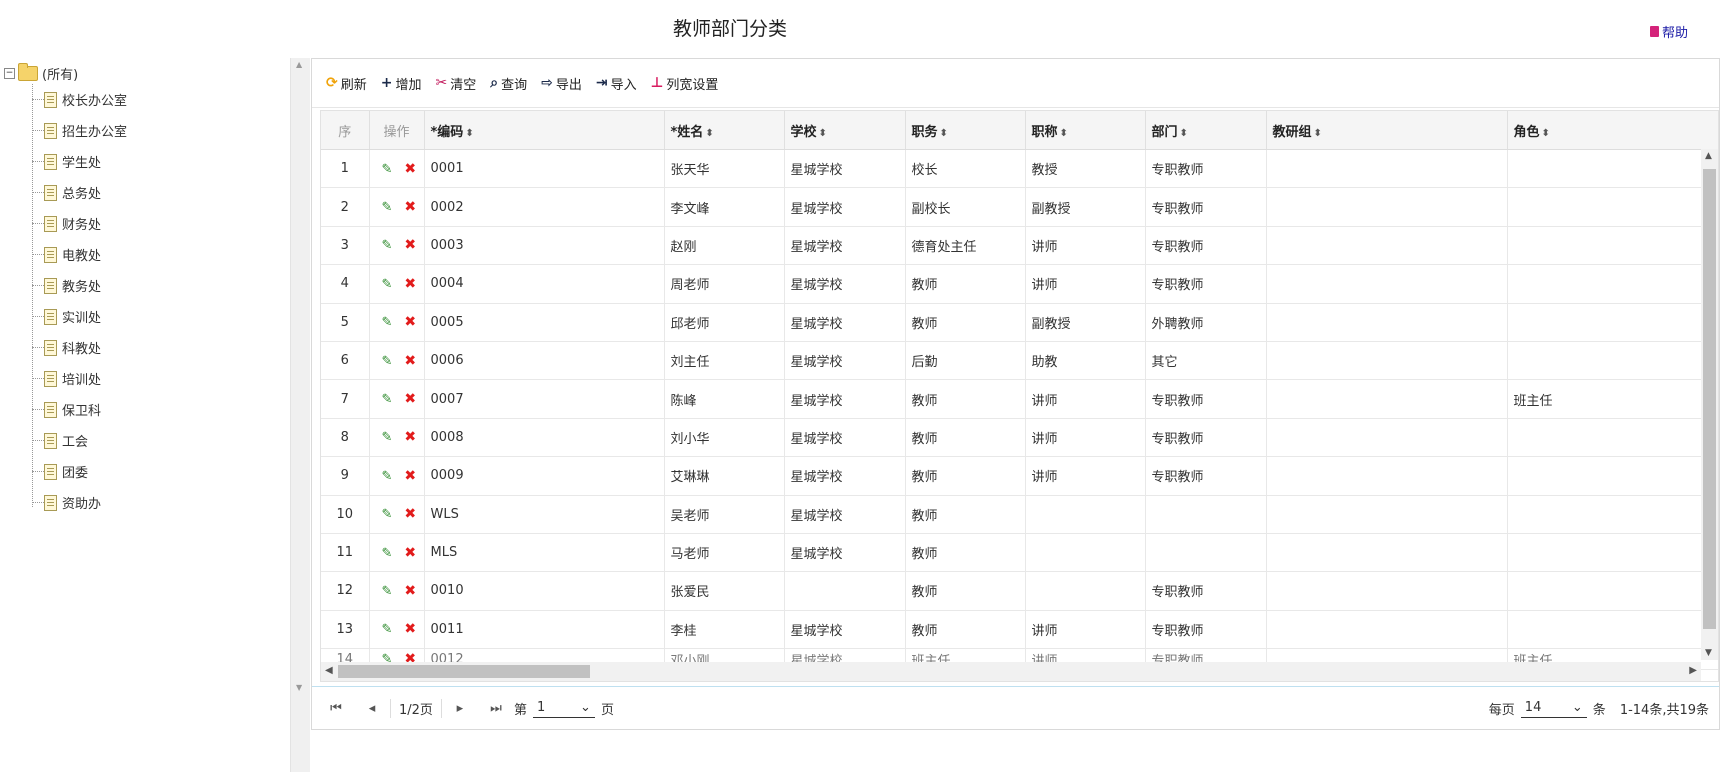 This screenshot has height=780, width=1729. Describe the element at coordinates (1019, 553) in the screenshot. I see `table-row: 11 ✎ ✖ MLS 马老师 星城学校 教师` at that location.